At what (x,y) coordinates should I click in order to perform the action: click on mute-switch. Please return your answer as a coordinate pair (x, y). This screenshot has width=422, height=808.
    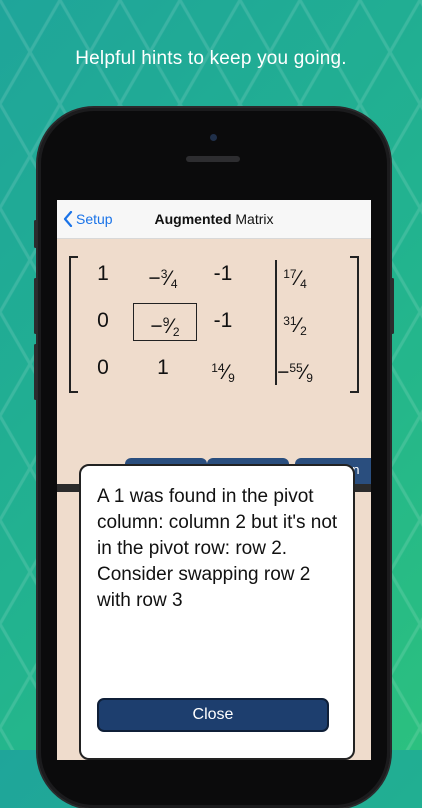
    Looking at the image, I should click on (35, 234).